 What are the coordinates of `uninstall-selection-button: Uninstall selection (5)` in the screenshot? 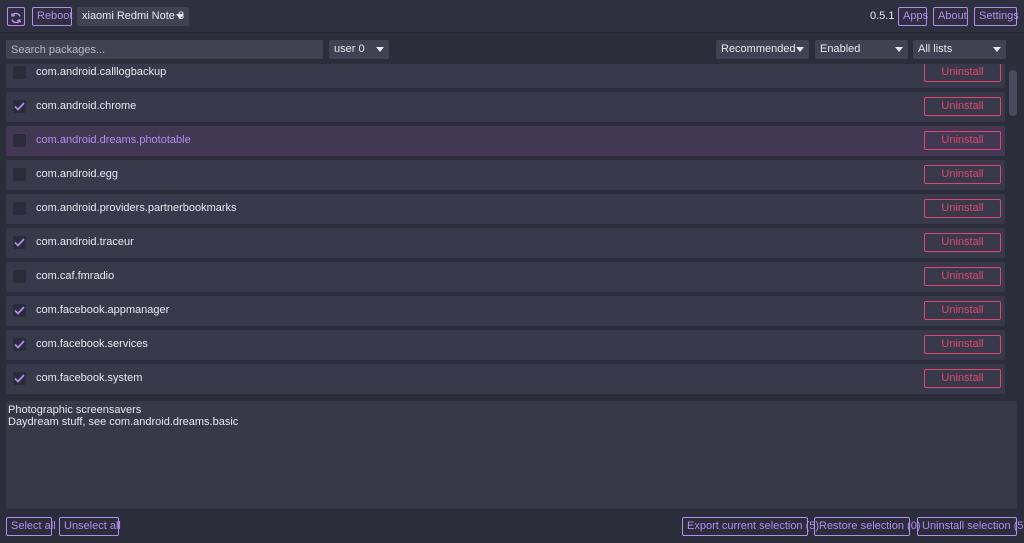 It's located at (970, 526).